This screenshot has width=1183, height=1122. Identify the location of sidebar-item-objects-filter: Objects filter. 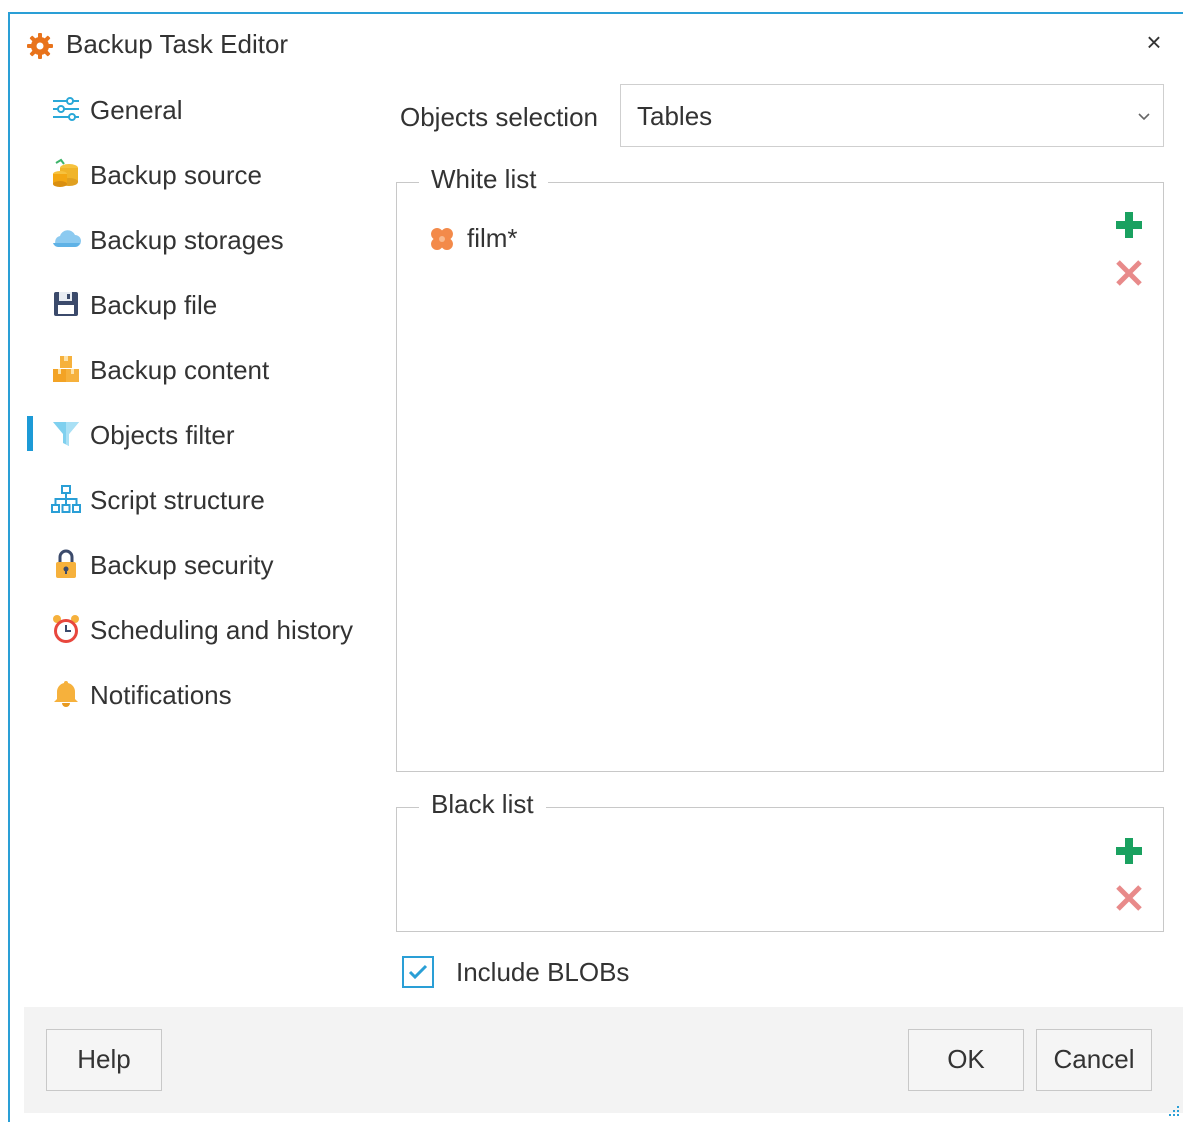
(195, 434).